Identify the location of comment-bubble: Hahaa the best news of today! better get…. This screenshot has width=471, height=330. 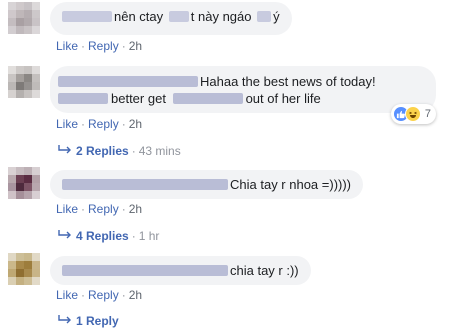
(243, 89).